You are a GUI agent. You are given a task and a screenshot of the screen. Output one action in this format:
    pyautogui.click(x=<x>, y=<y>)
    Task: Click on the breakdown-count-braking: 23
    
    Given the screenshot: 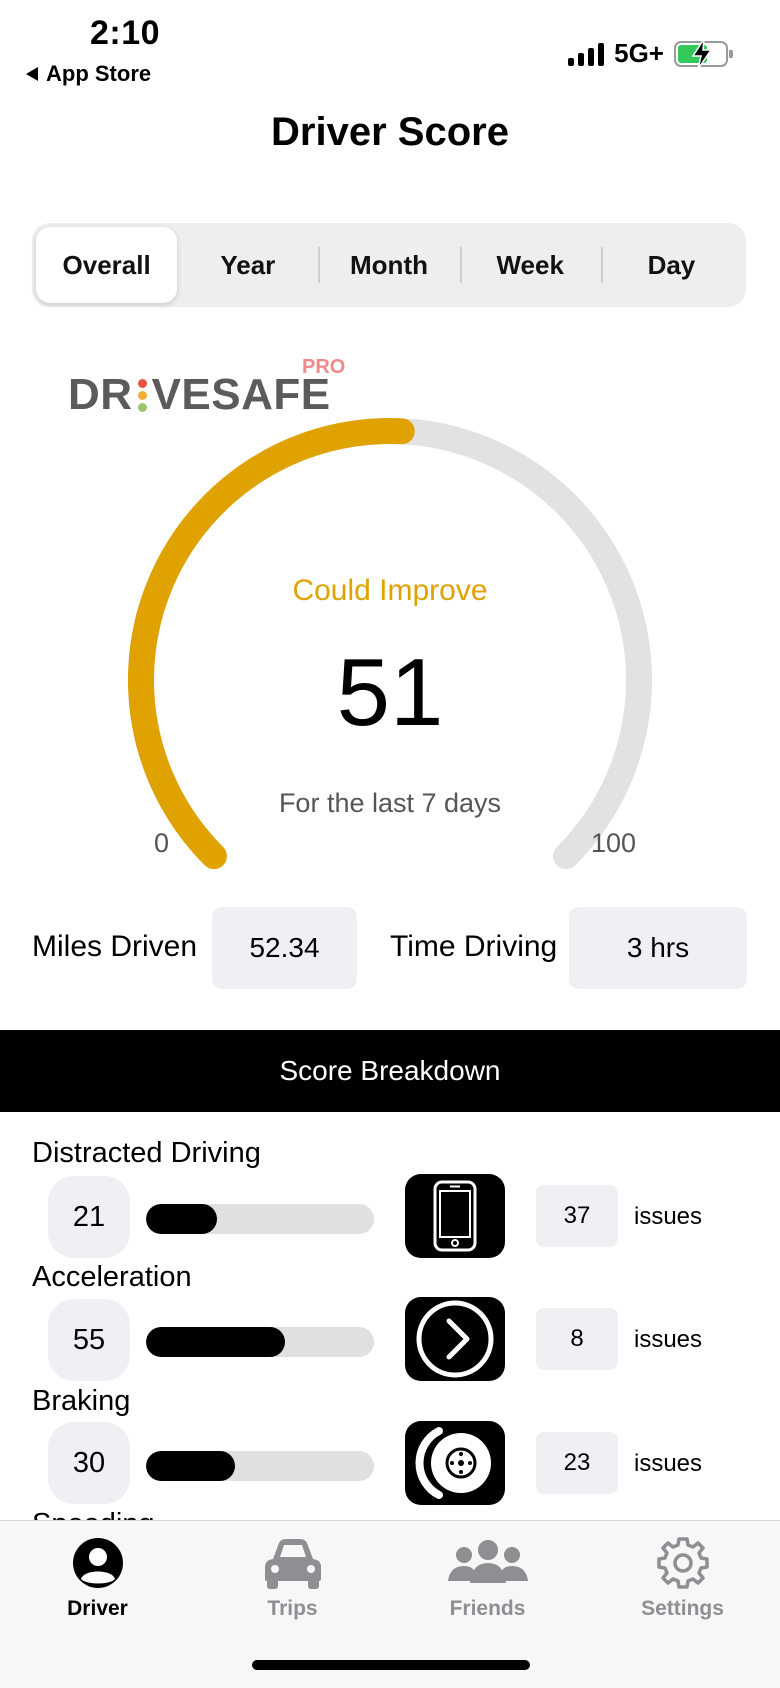 What is the action you would take?
    pyautogui.click(x=577, y=1463)
    